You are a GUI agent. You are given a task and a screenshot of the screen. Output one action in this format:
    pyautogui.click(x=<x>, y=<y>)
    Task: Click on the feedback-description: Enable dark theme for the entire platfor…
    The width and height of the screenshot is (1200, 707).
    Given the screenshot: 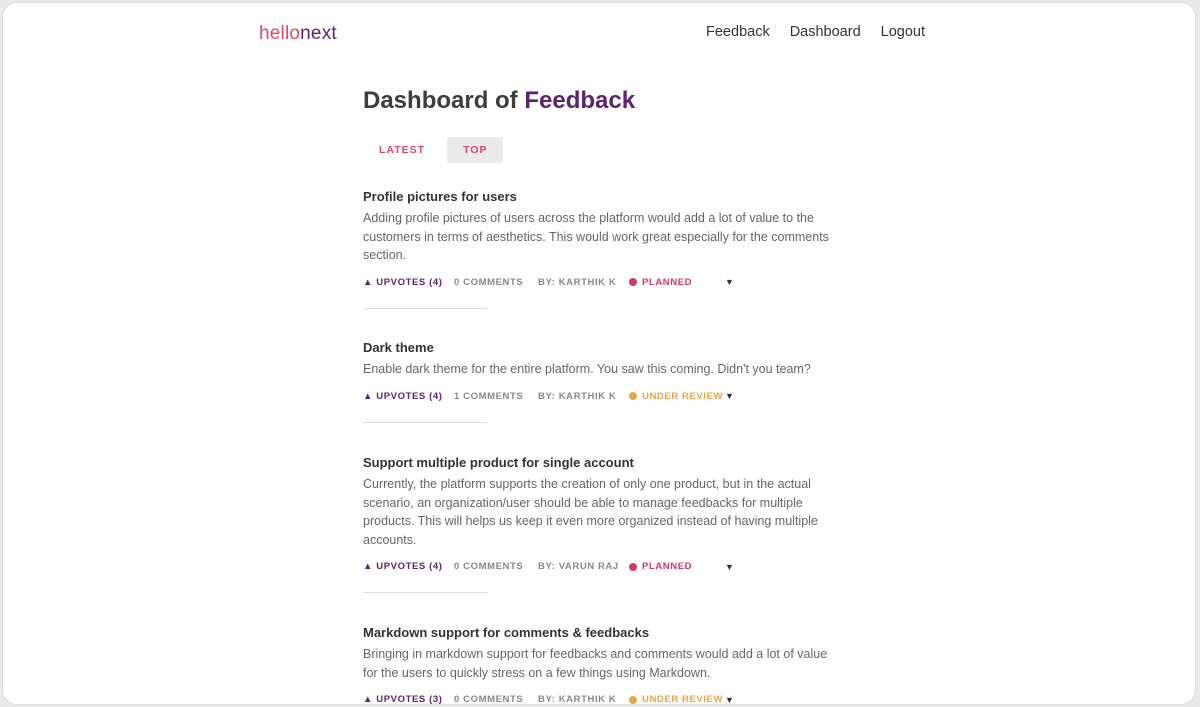 What is the action you would take?
    pyautogui.click(x=587, y=369)
    